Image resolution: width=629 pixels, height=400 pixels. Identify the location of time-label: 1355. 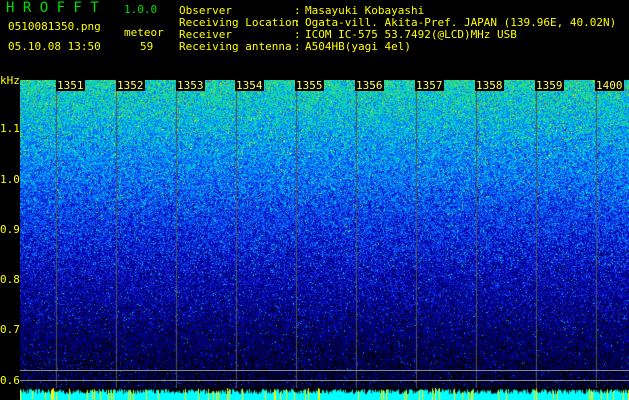
(309, 85).